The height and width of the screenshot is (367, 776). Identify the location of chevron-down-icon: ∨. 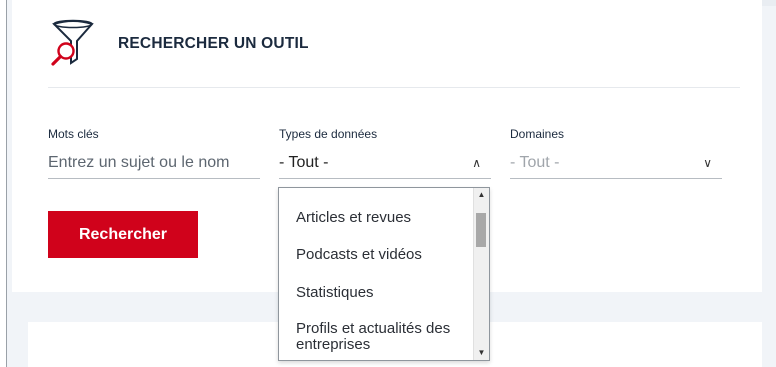
(707, 162).